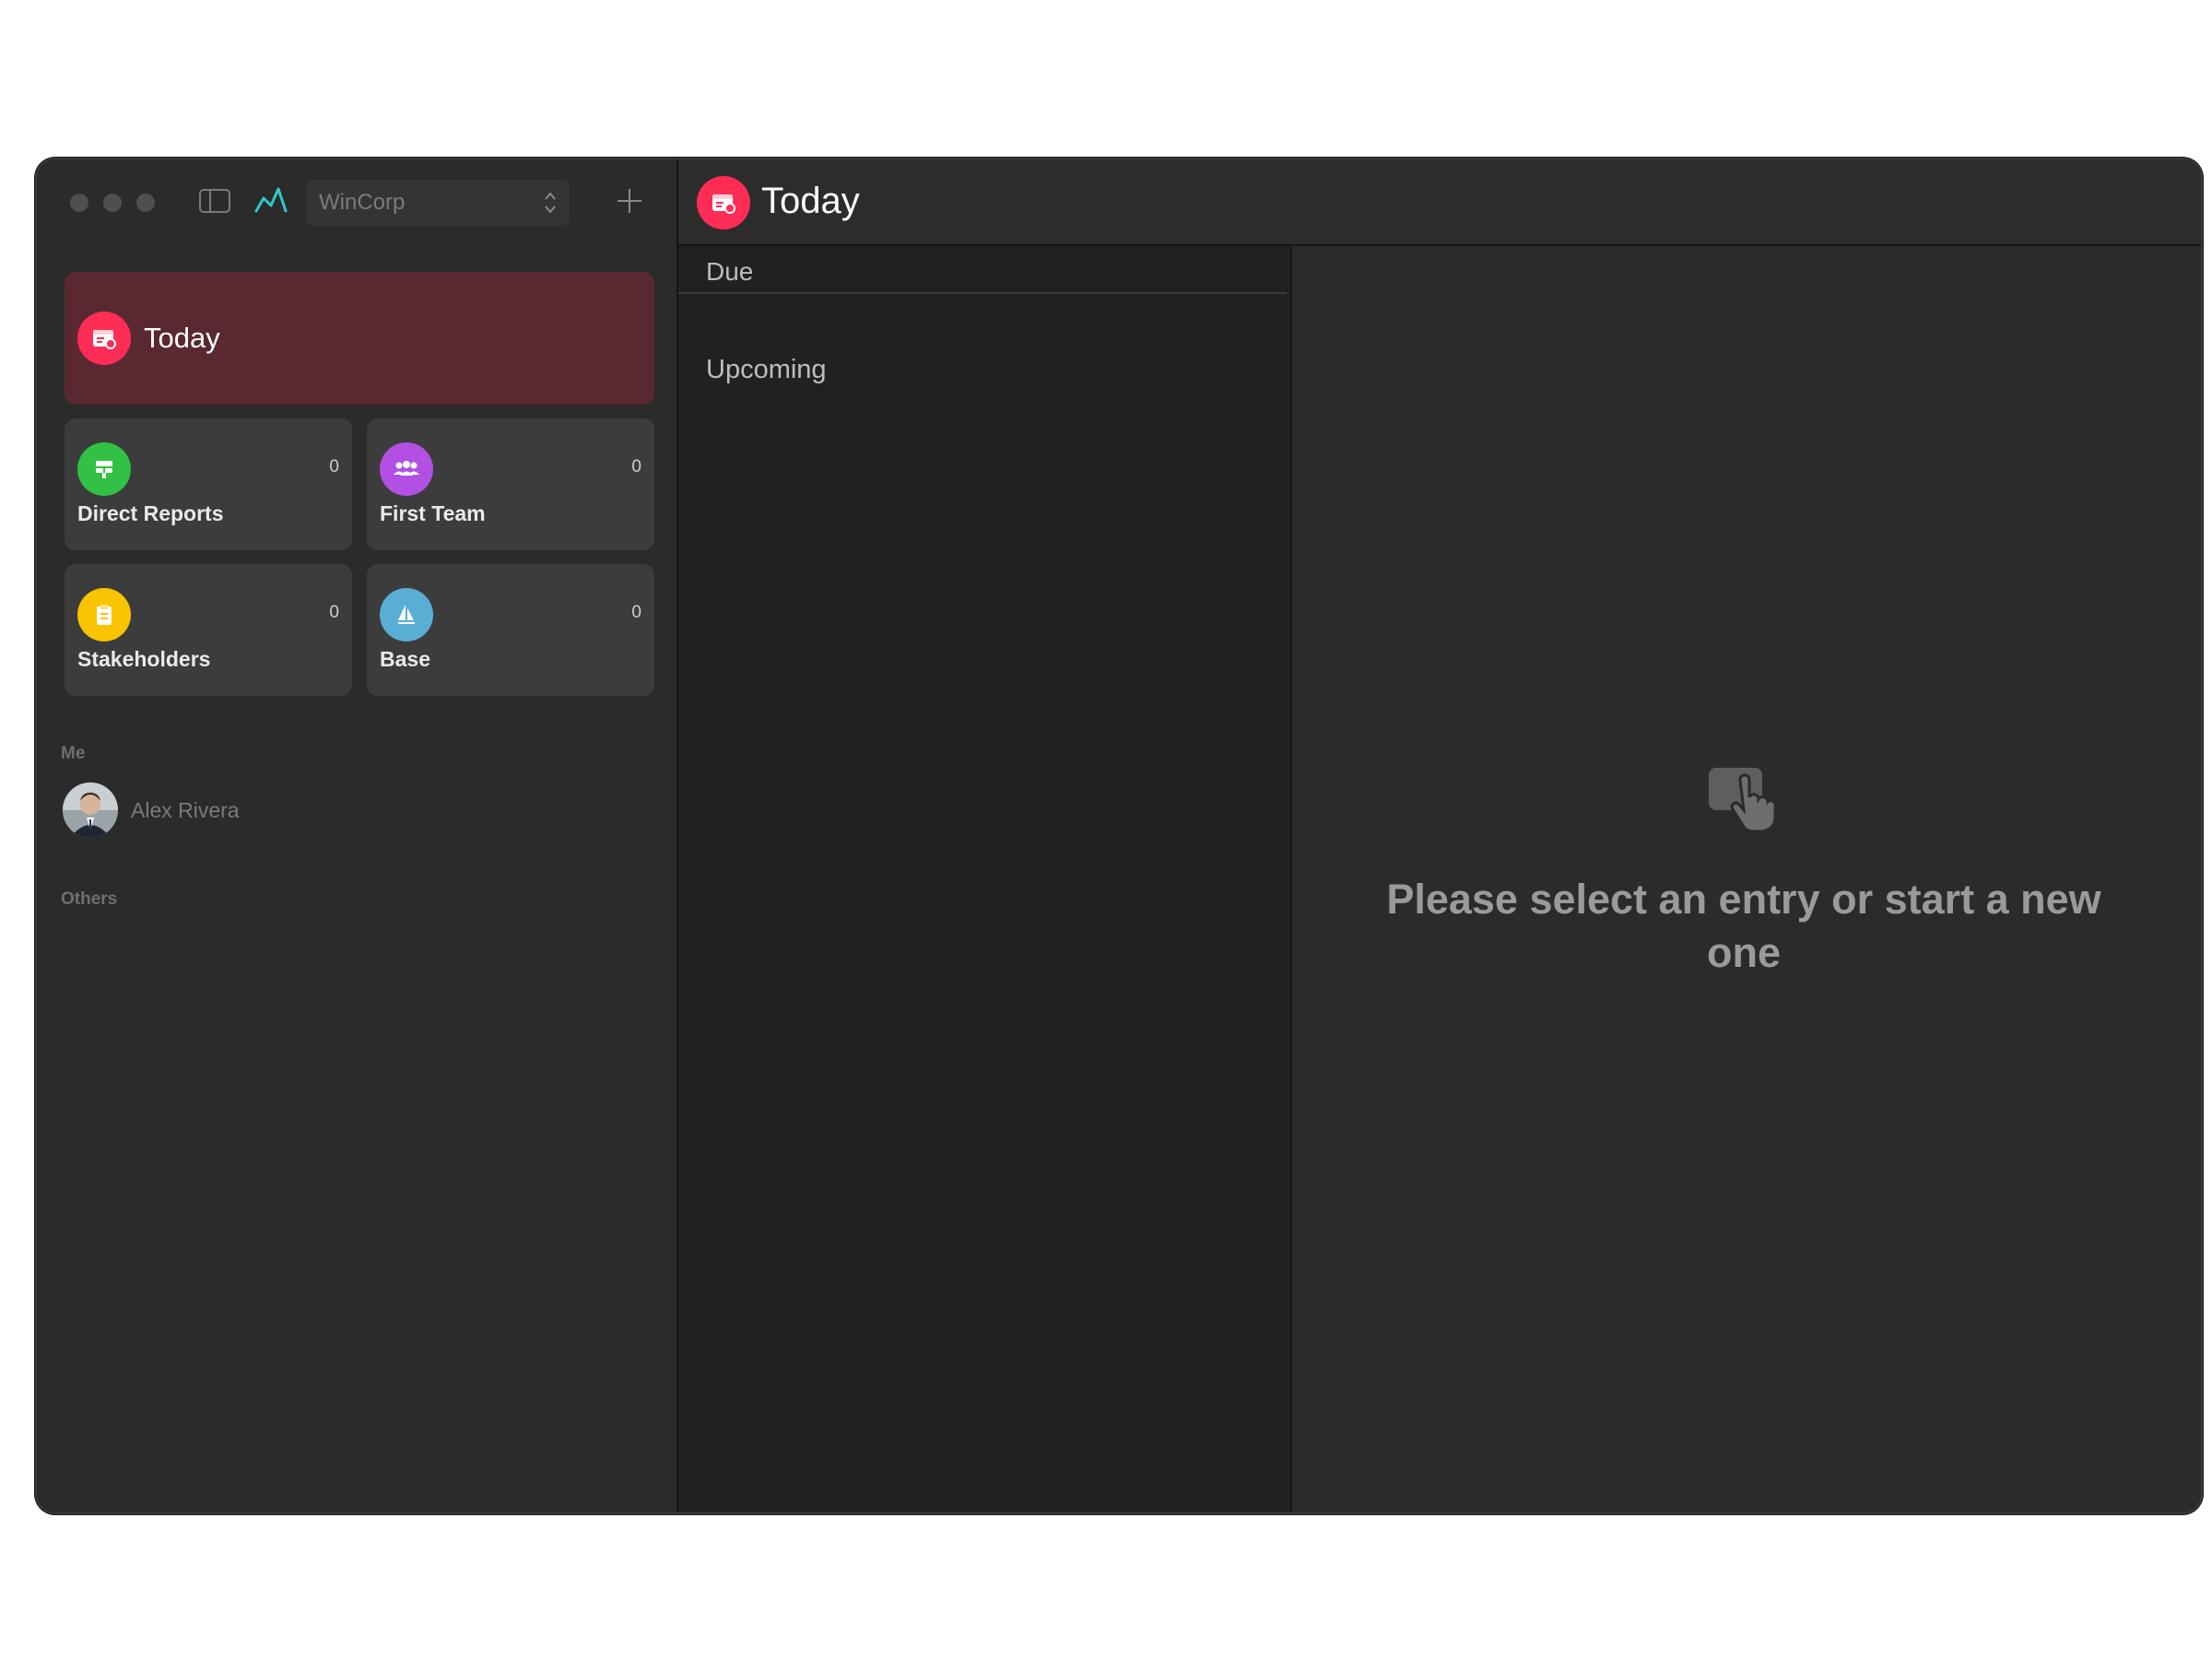 The width and height of the screenshot is (2212, 1659). Describe the element at coordinates (185, 810) in the screenshot. I see `person-name: Alex Rivera` at that location.